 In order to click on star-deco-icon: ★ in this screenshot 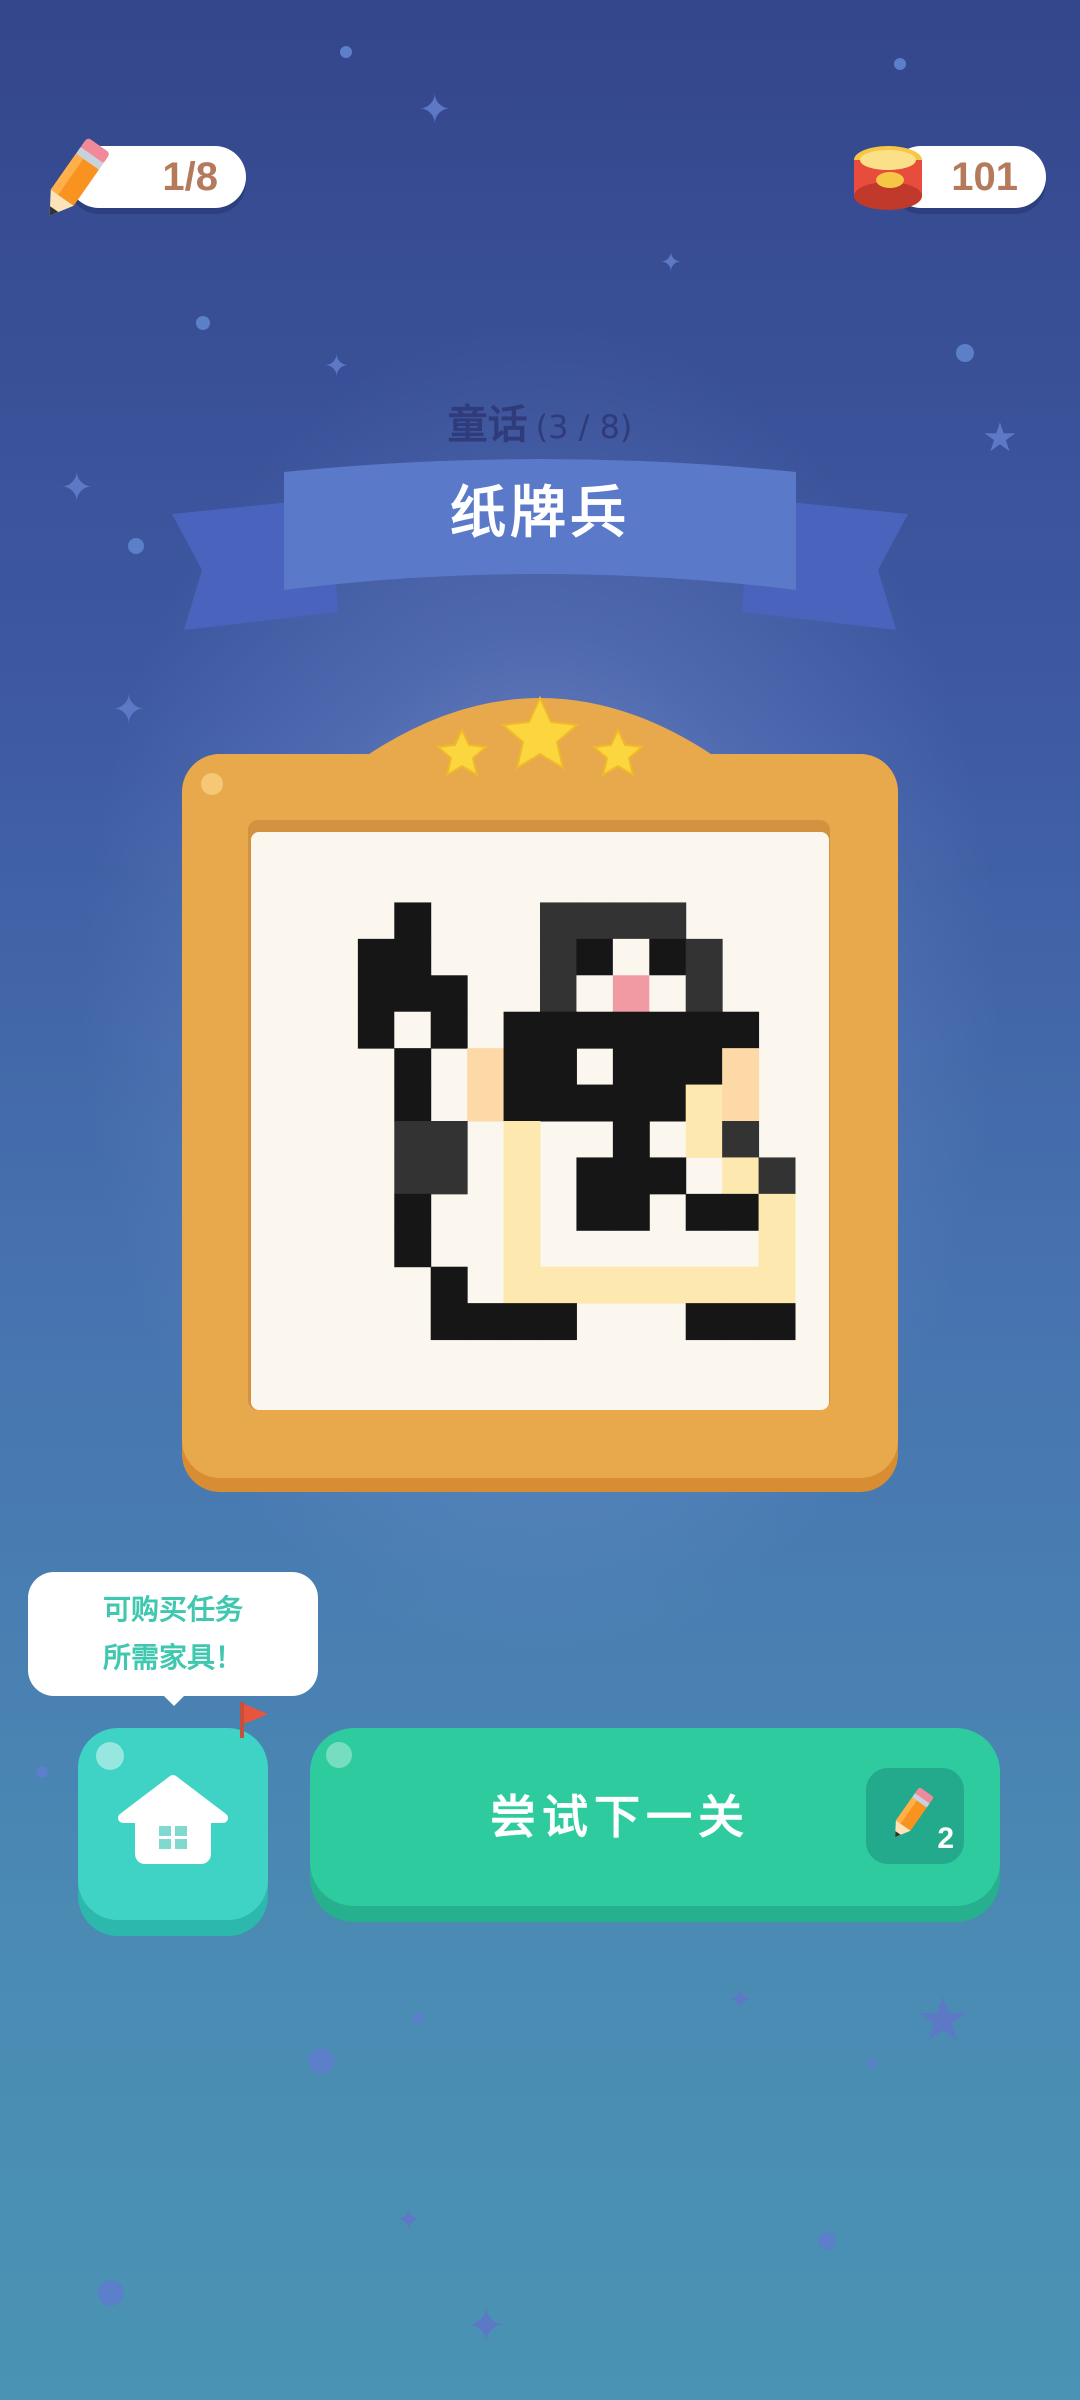, I will do `click(943, 2020)`.